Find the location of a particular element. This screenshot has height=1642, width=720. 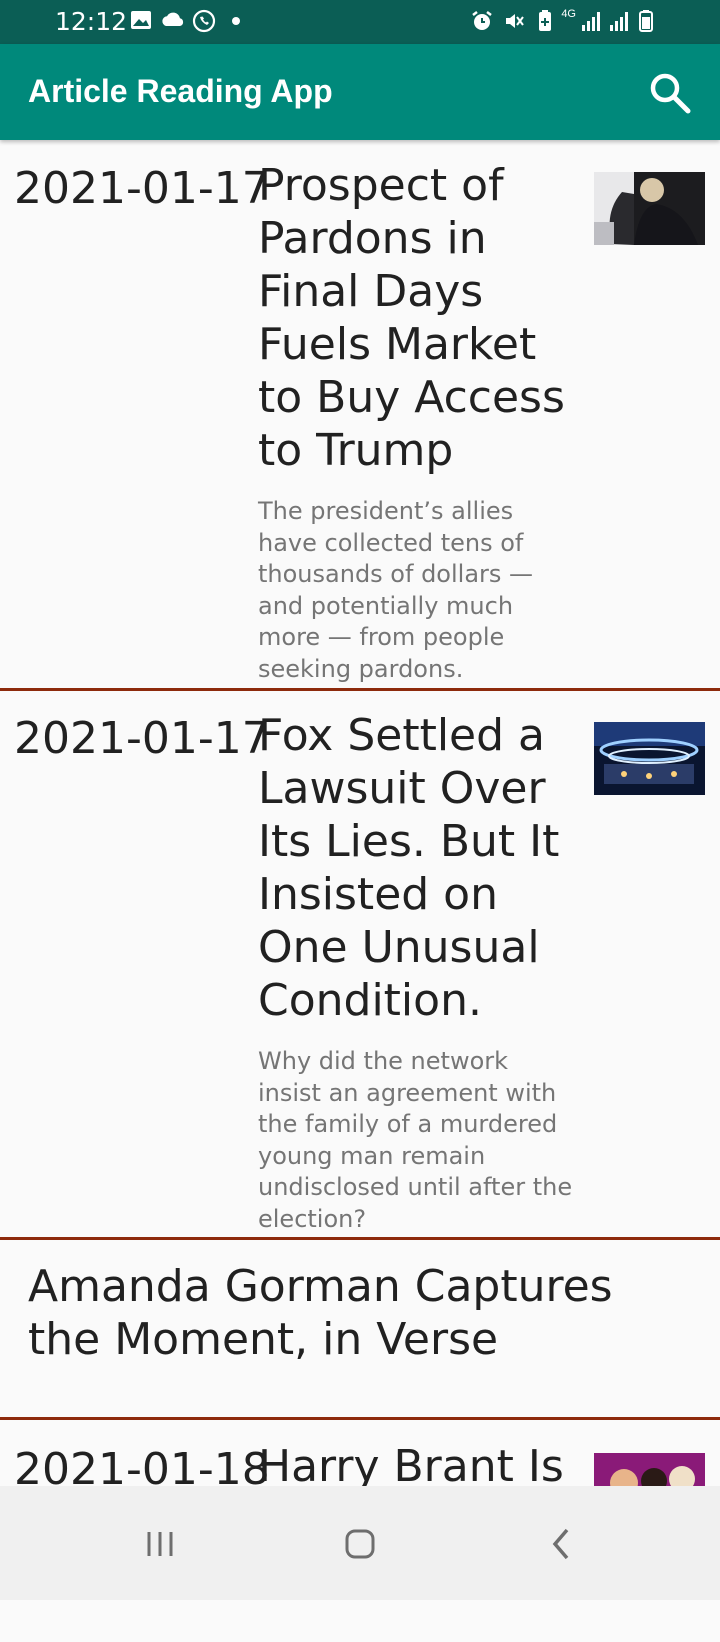

back-icon is located at coordinates (563, 1544).